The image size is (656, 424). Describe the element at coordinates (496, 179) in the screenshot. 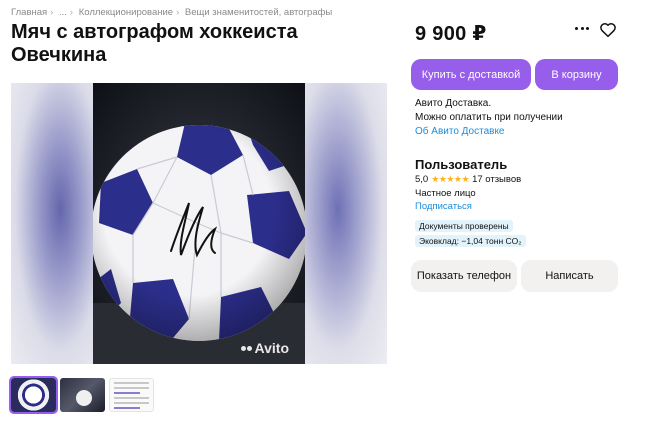

I see `reviews-link: 17 отзывов` at that location.